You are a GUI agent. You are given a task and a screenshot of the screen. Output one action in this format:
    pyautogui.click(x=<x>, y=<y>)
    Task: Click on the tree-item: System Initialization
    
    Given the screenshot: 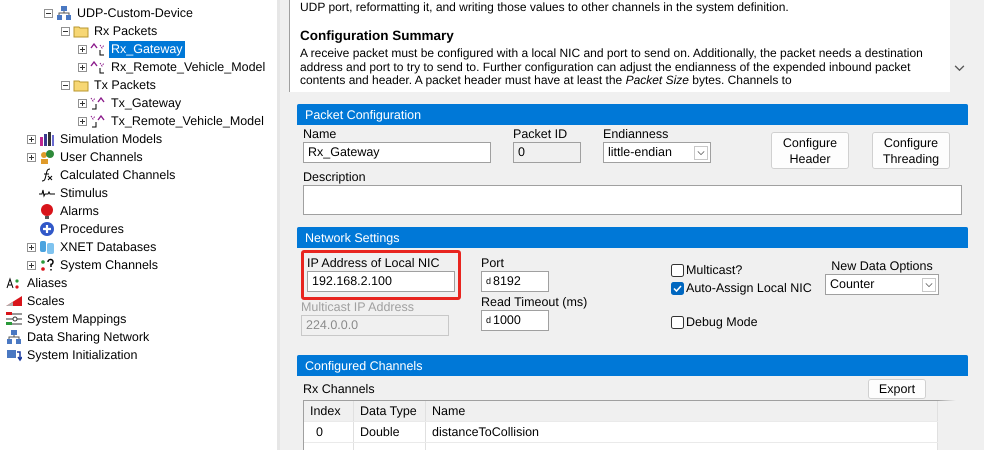 What is the action you would take?
    pyautogui.click(x=82, y=355)
    